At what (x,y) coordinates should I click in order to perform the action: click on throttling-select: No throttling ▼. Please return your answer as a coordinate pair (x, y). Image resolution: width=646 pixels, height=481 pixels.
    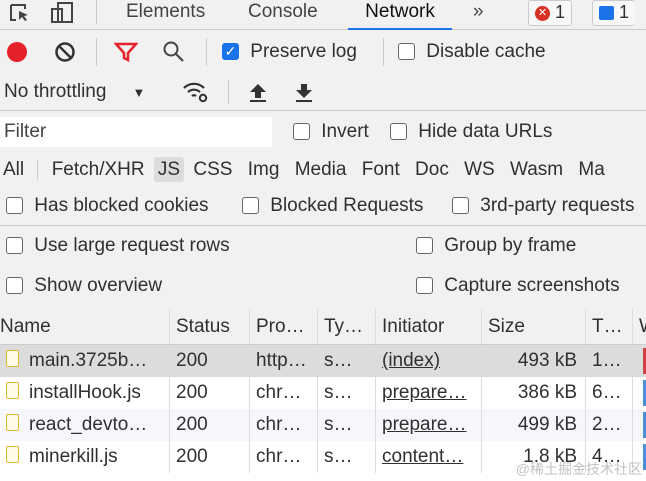
    Looking at the image, I should click on (74, 92).